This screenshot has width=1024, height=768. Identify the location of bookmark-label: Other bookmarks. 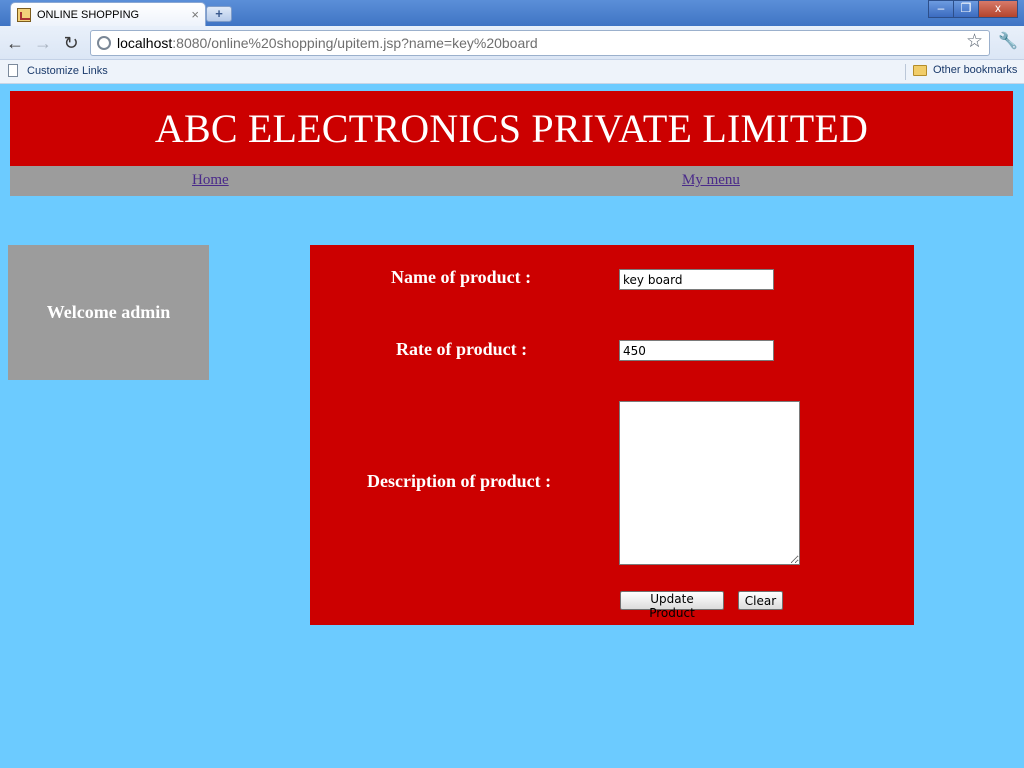
(975, 70).